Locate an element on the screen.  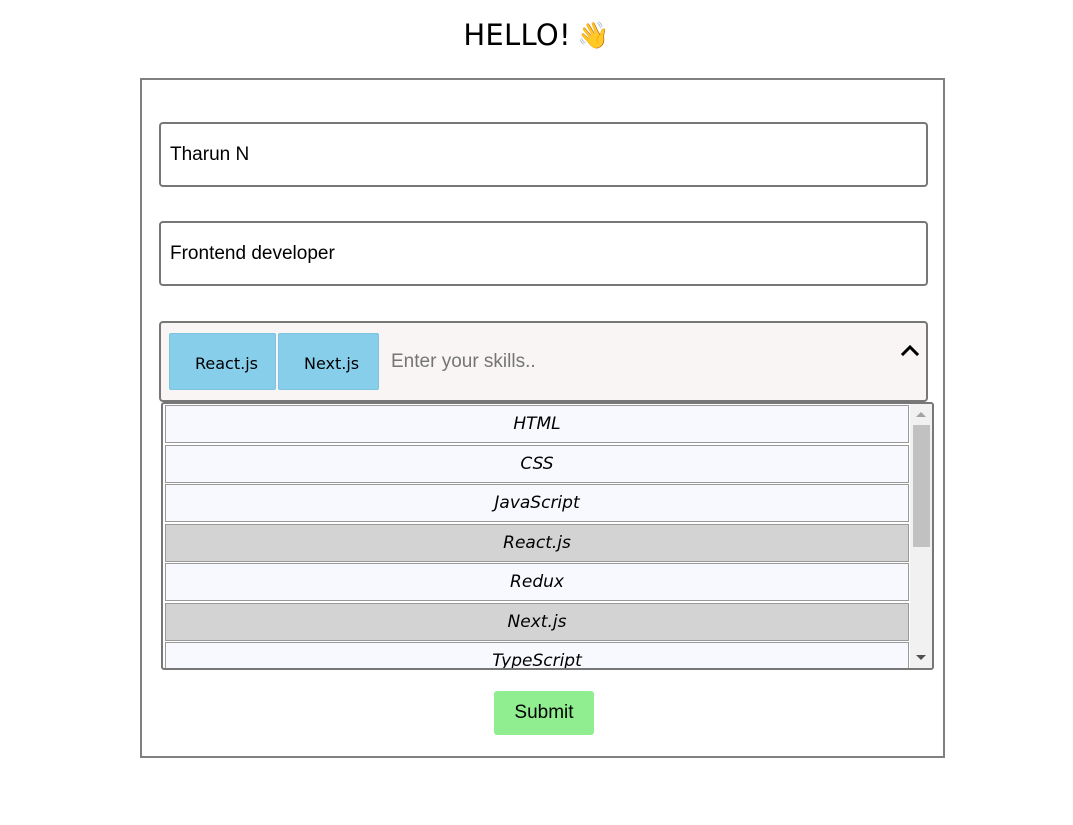
skill-option: React.js is located at coordinates (537, 542).